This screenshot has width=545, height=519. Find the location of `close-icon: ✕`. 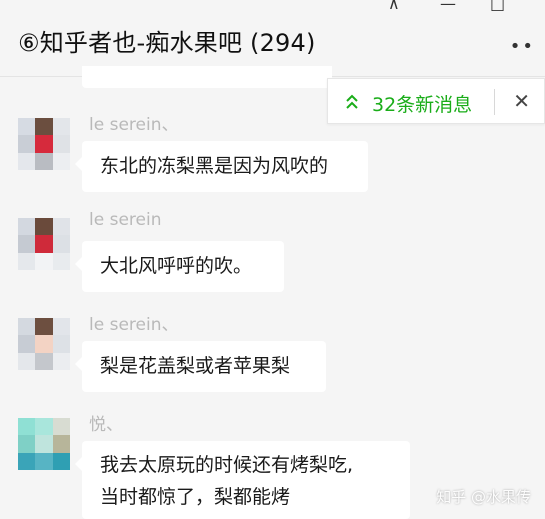

close-icon: ✕ is located at coordinates (521, 101).